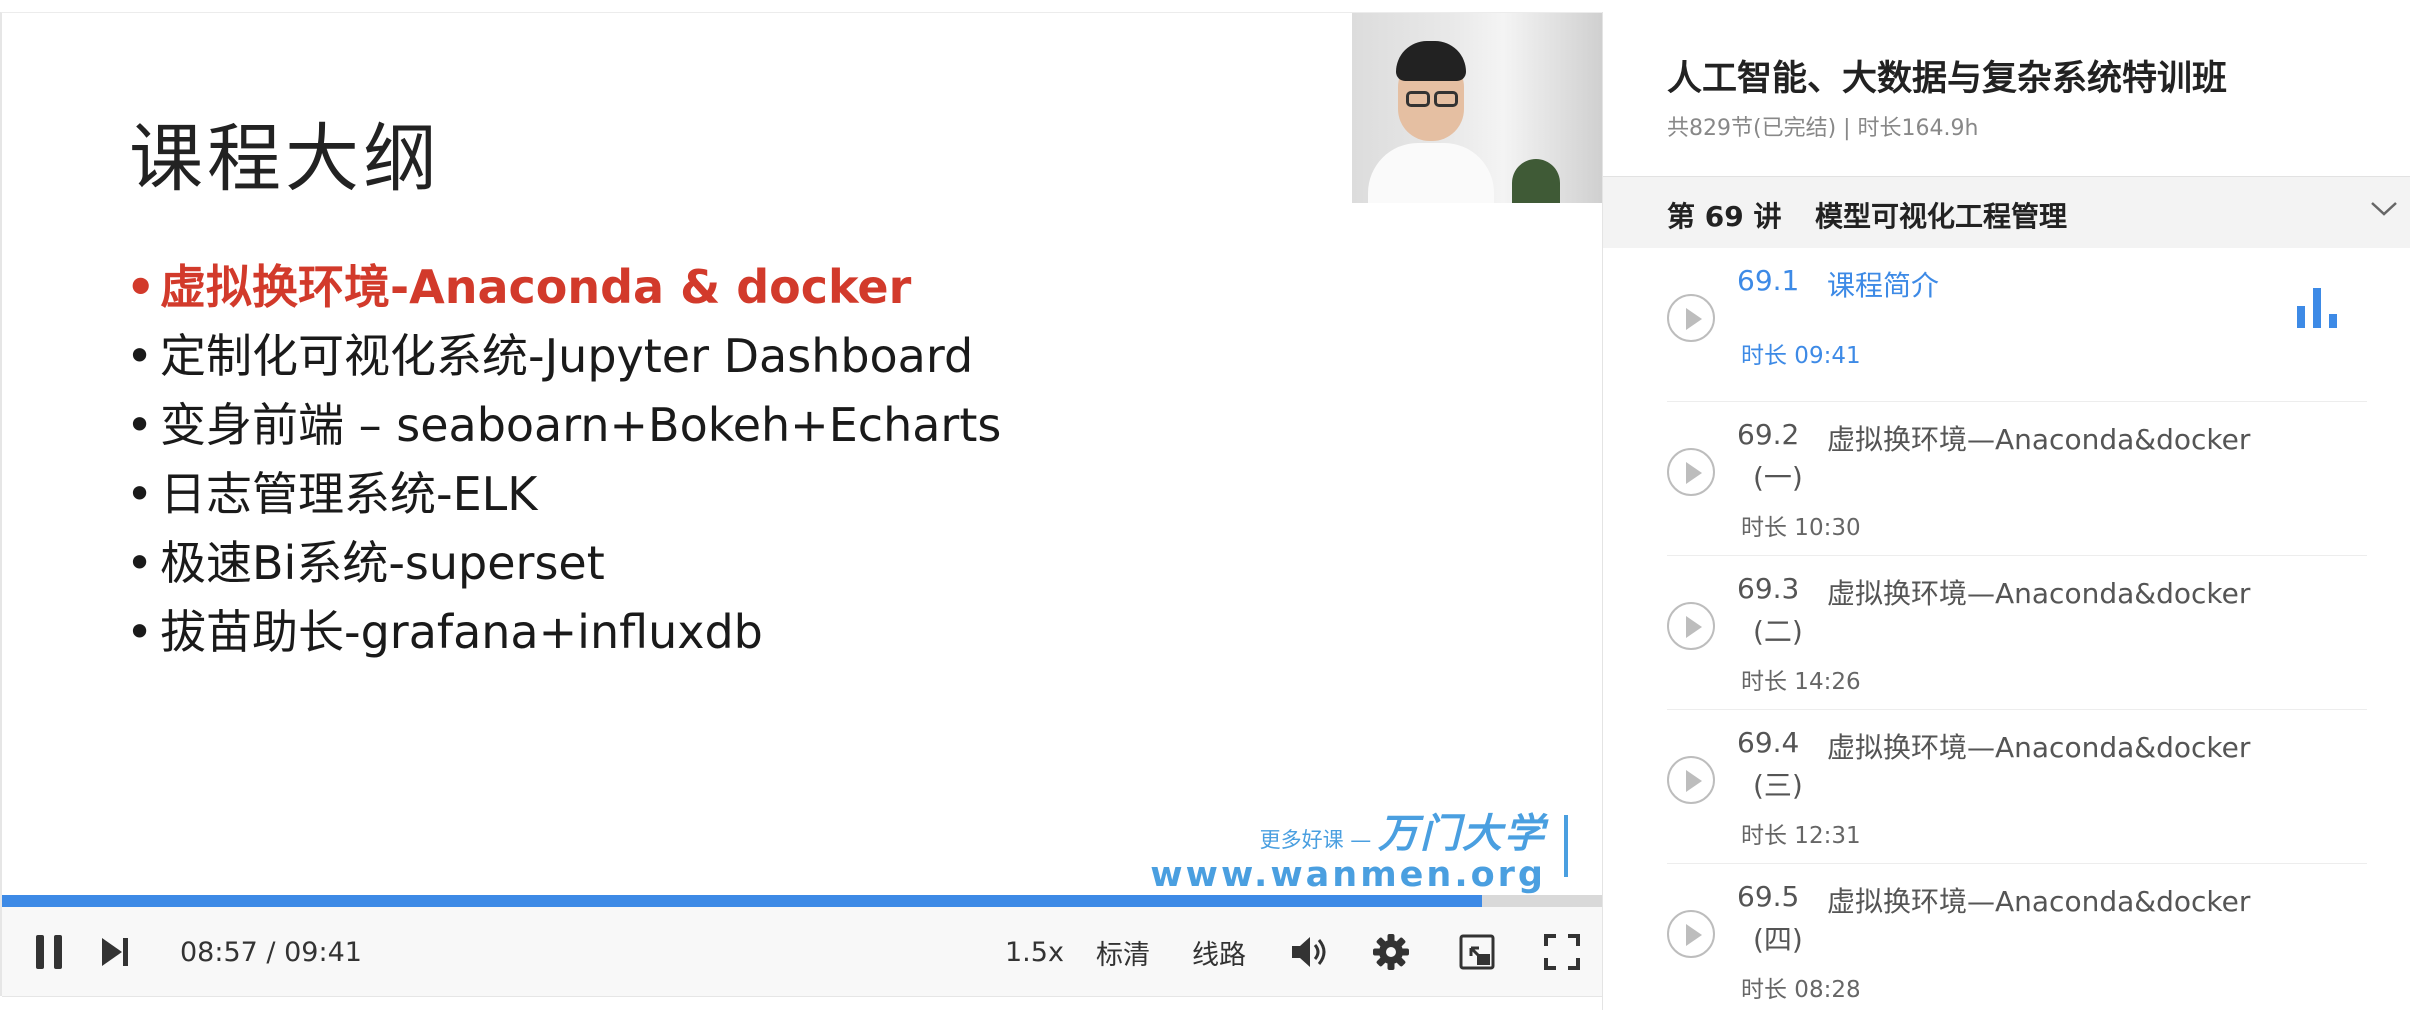  Describe the element at coordinates (1801, 990) in the screenshot. I see `lesson-duration: 时长 08:28` at that location.